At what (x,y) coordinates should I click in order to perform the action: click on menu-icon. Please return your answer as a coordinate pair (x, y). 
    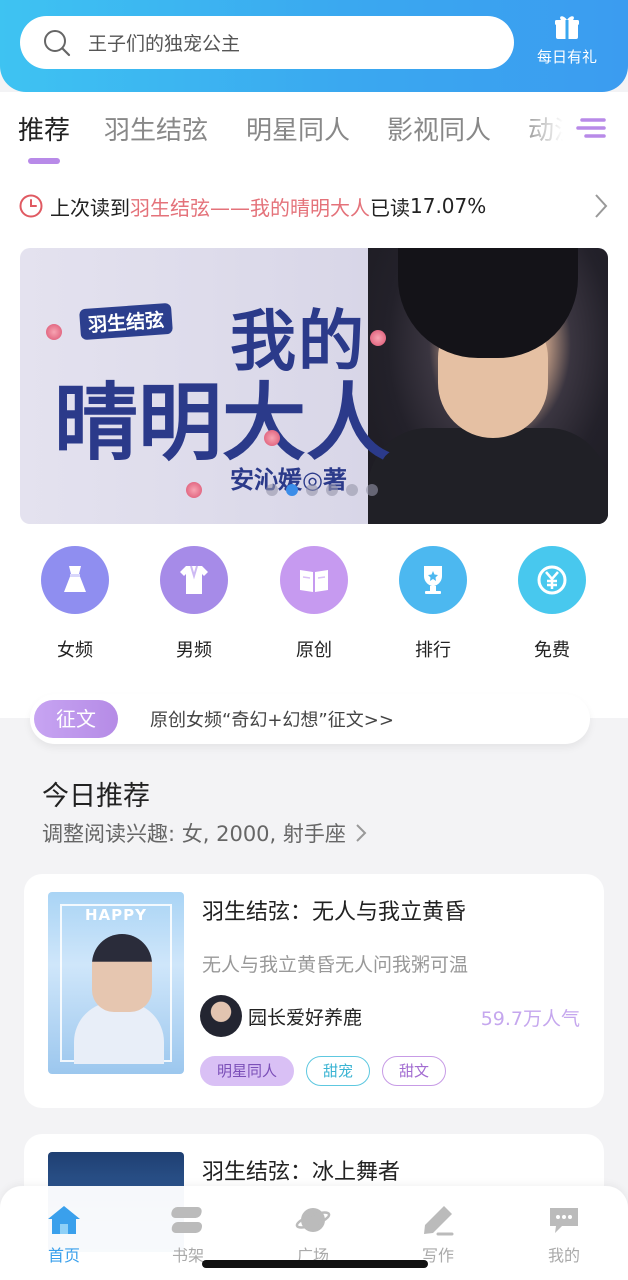
    Looking at the image, I should click on (592, 128).